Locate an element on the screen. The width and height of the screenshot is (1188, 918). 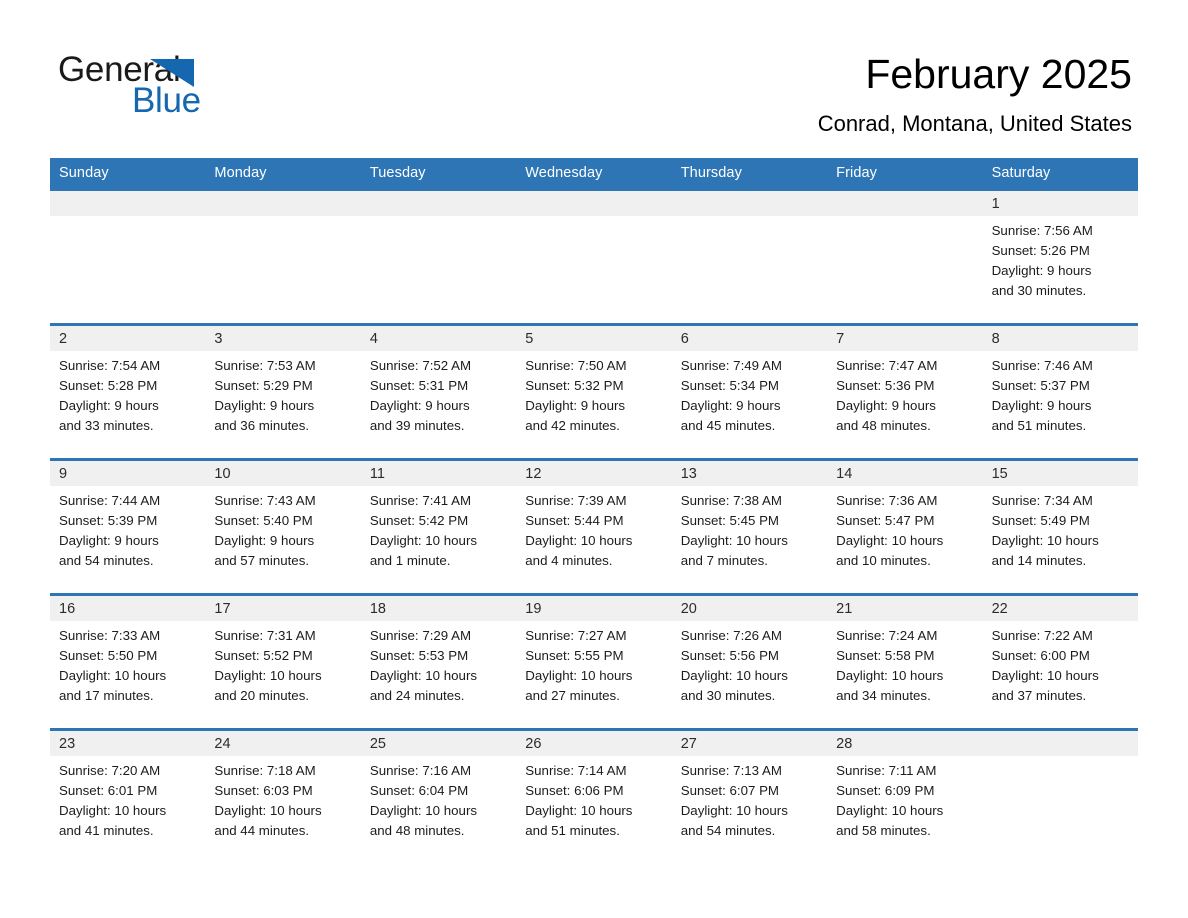
daylight-line-cont: and 37 minutes. is located at coordinates (1039, 695).